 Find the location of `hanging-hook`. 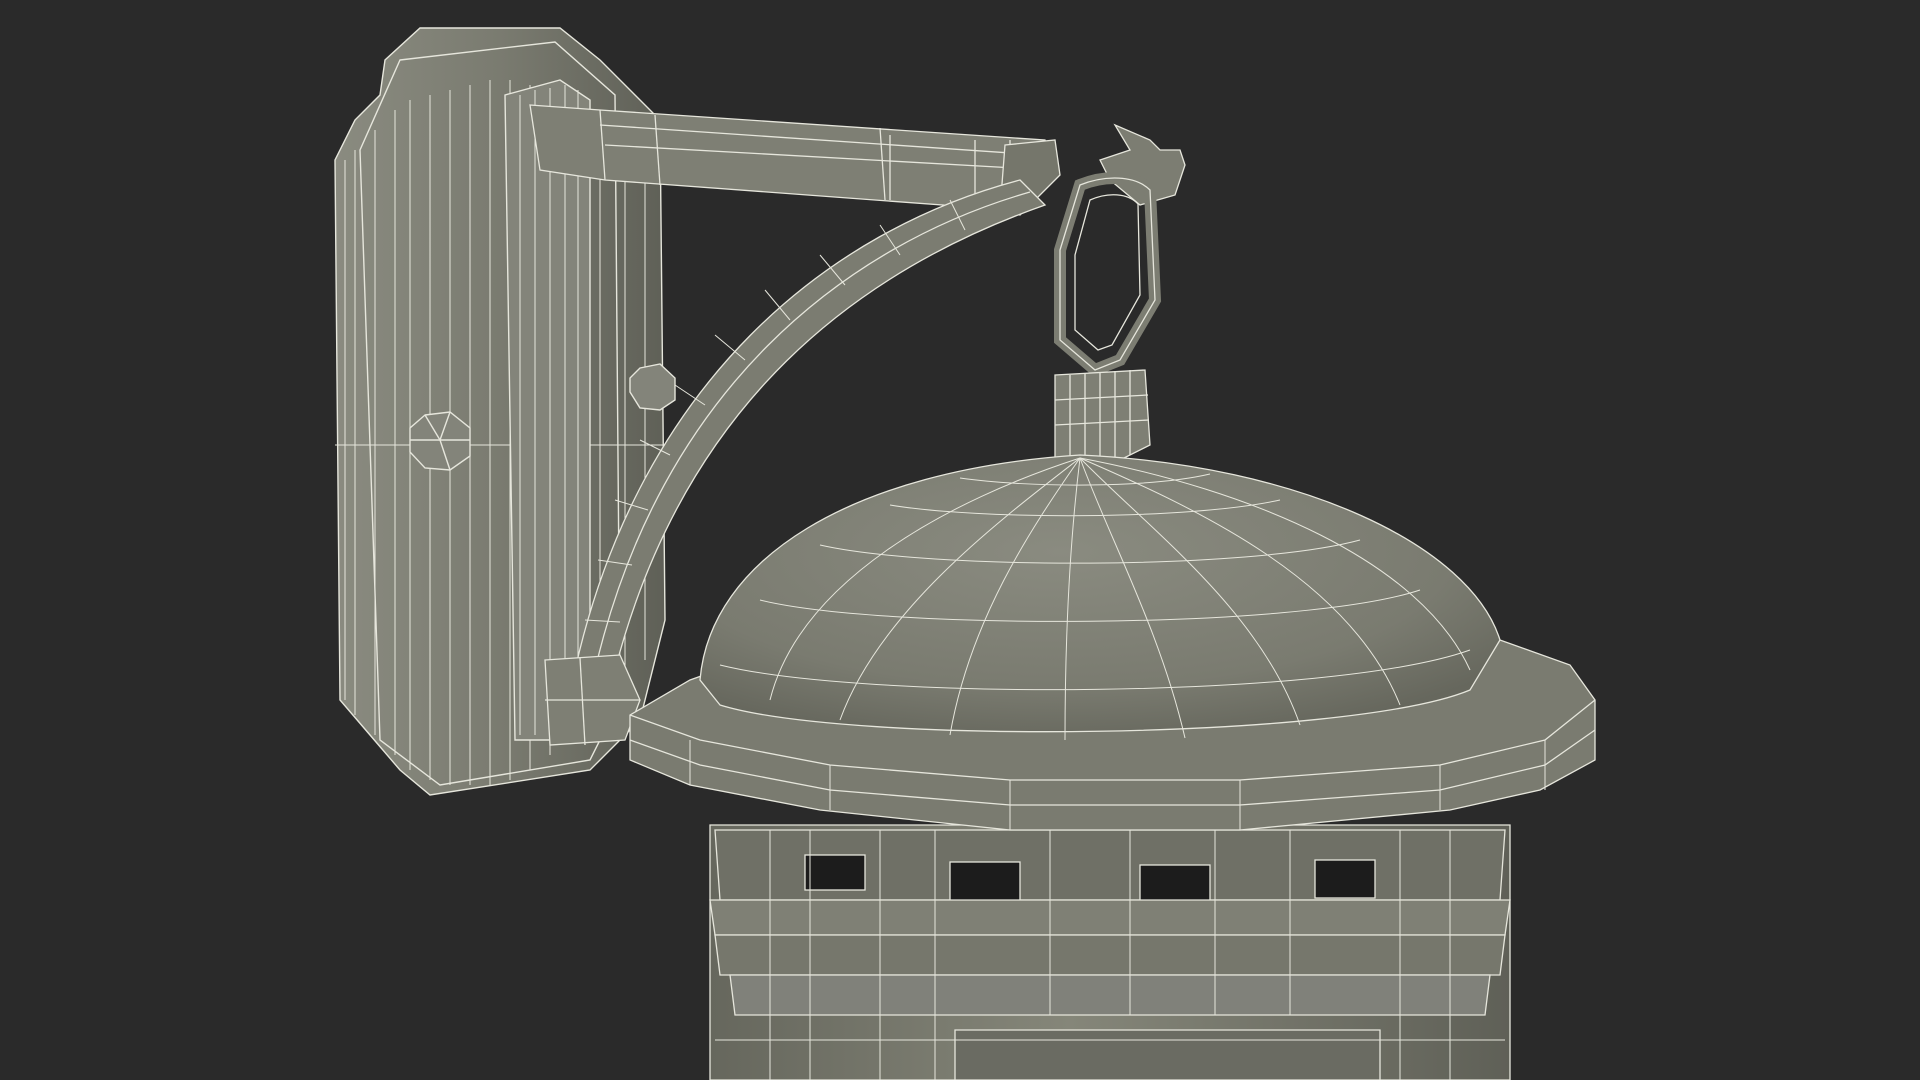

hanging-hook is located at coordinates (1120, 294).